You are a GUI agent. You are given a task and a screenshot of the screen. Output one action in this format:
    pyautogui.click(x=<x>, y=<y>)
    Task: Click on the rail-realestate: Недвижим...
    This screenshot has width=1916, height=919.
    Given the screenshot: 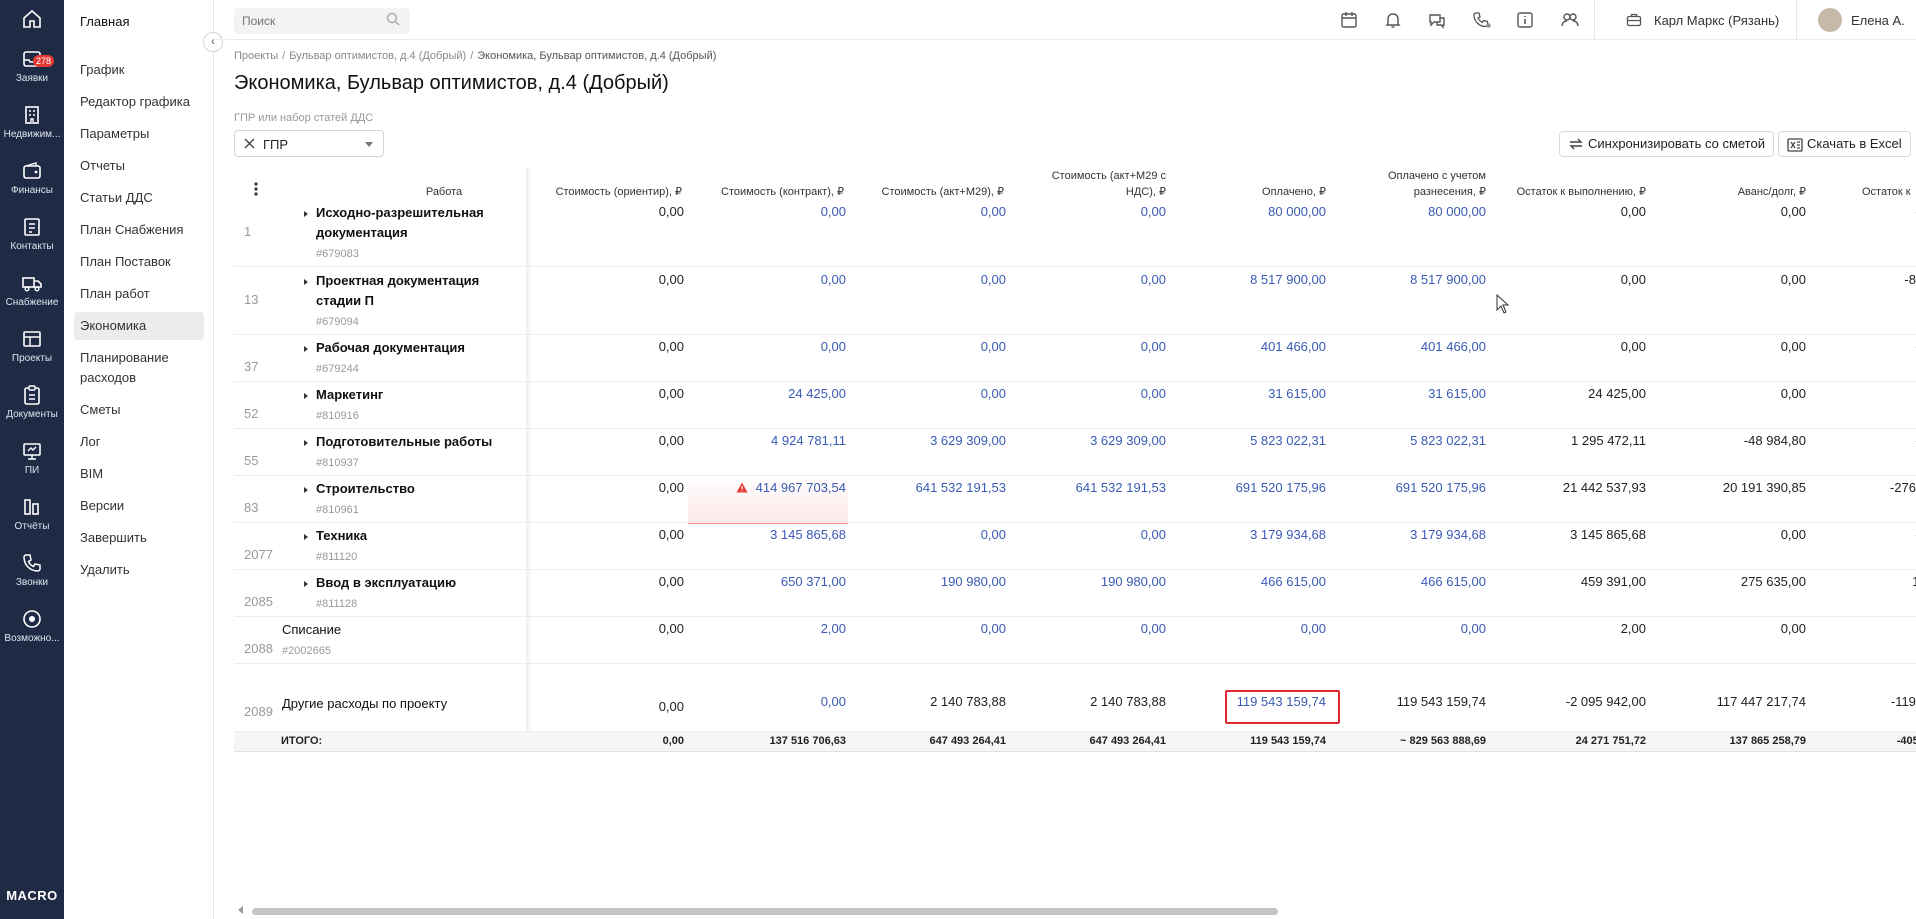 What is the action you would take?
    pyautogui.click(x=32, y=130)
    